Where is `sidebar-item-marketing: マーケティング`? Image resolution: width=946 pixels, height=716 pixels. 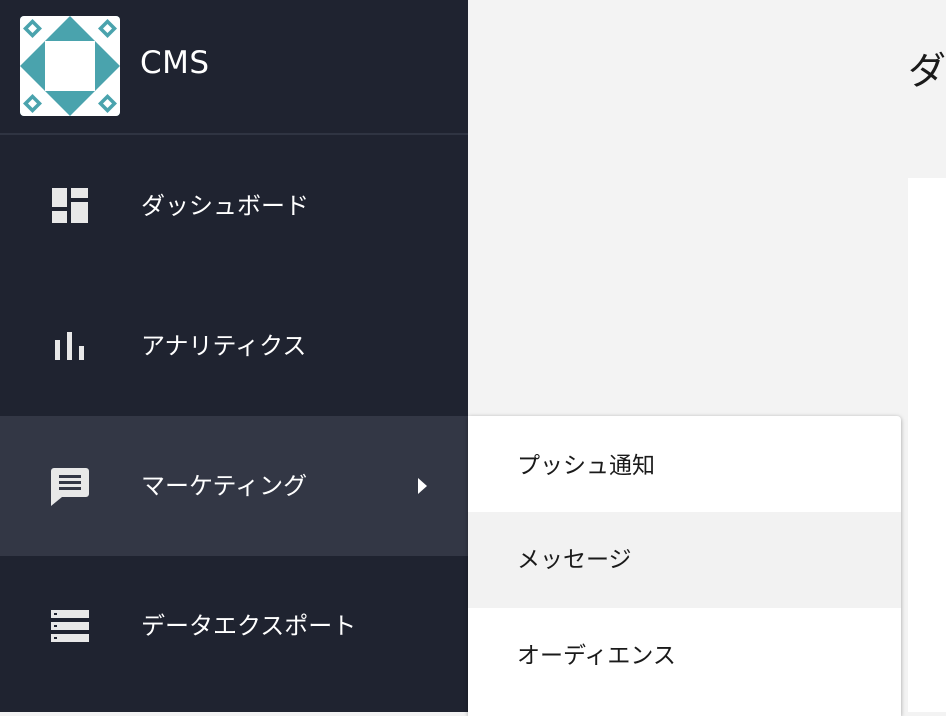
sidebar-item-marketing: マーケティング is located at coordinates (234, 486).